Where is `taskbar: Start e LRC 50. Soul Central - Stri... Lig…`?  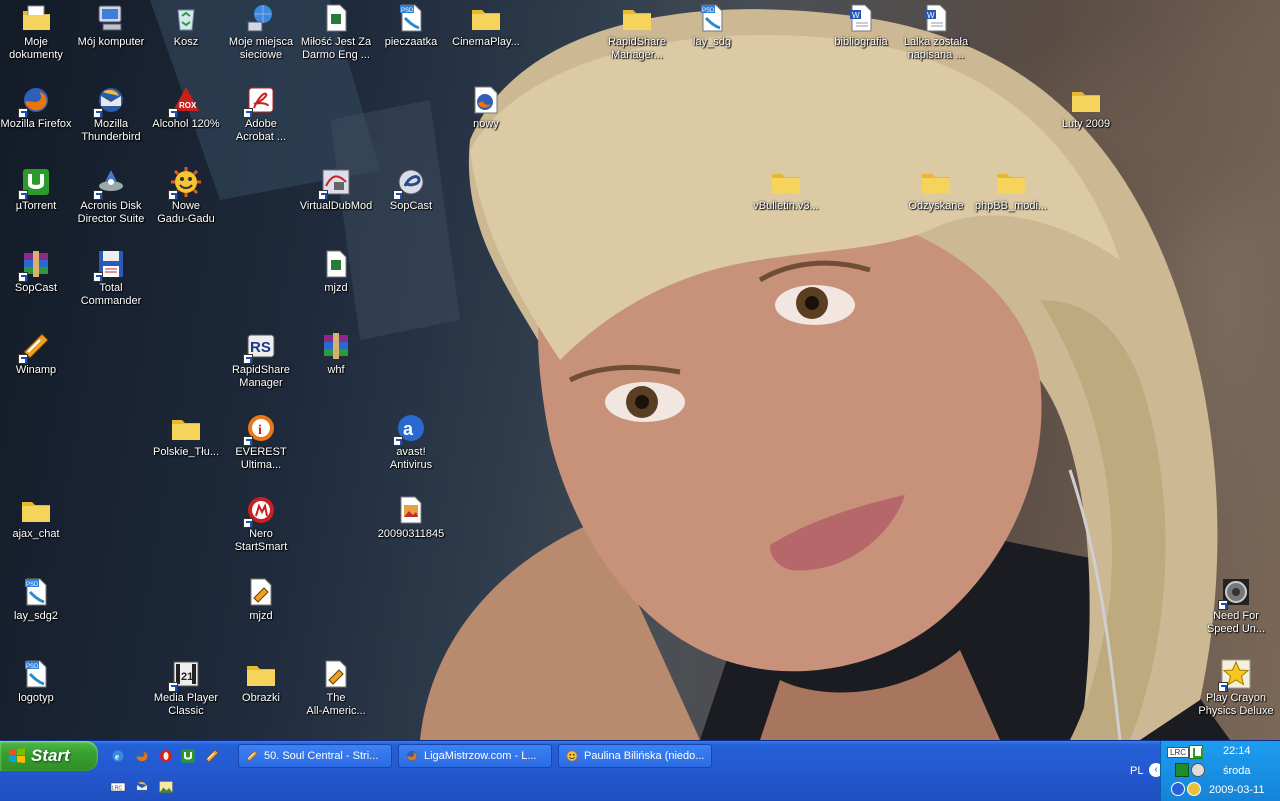 taskbar: Start e LRC 50. Soul Central - Stri... Lig… is located at coordinates (640, 770).